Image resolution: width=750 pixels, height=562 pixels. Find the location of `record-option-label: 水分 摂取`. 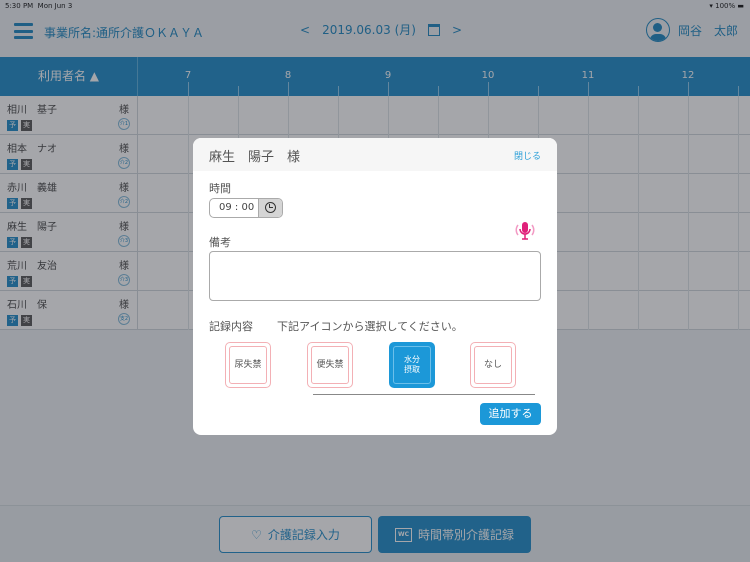

record-option-label: 水分 摂取 is located at coordinates (412, 365).